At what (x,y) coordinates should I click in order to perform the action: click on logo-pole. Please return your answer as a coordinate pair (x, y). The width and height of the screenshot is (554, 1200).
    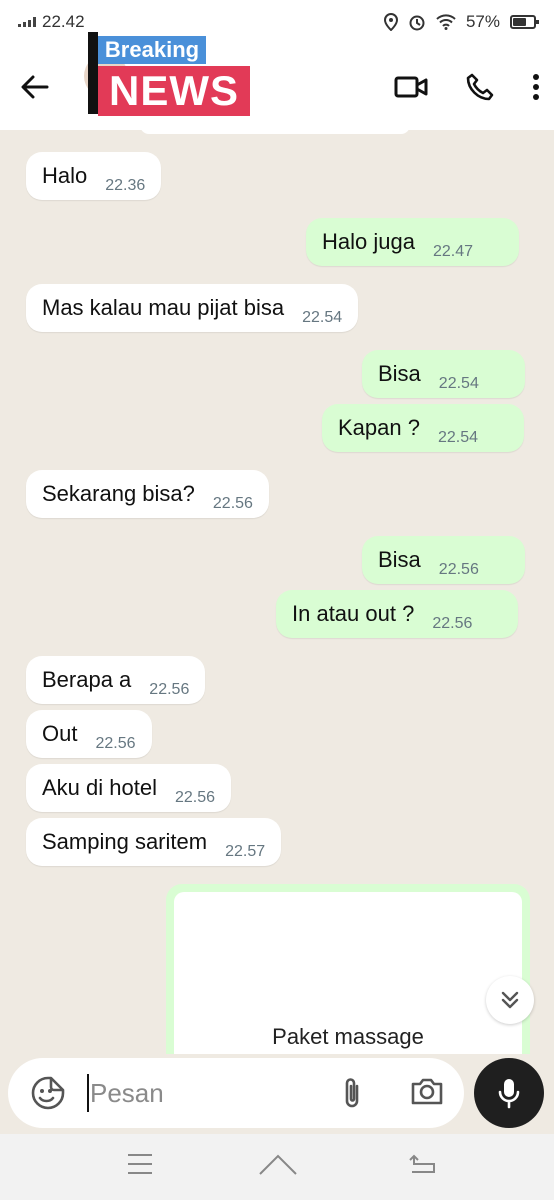
    Looking at the image, I should click on (93, 73).